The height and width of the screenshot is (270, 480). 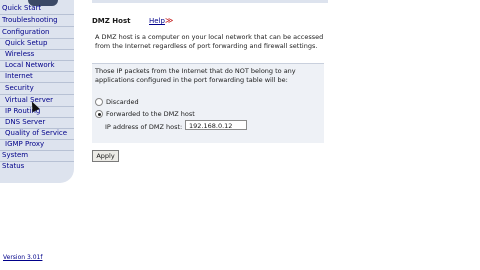 What do you see at coordinates (37, 66) in the screenshot?
I see `sidebar-item-local-network: Local Network` at bounding box center [37, 66].